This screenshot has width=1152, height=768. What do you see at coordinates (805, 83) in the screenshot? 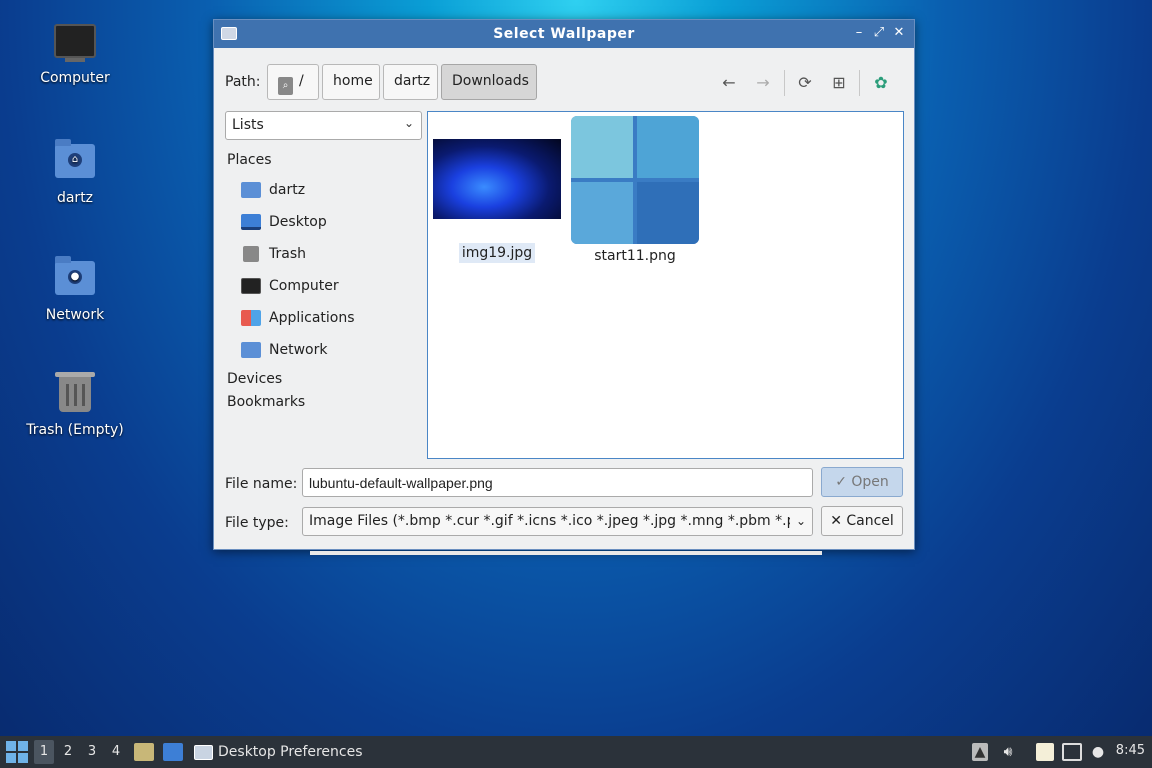
I see `reload-icon: ⟳` at bounding box center [805, 83].